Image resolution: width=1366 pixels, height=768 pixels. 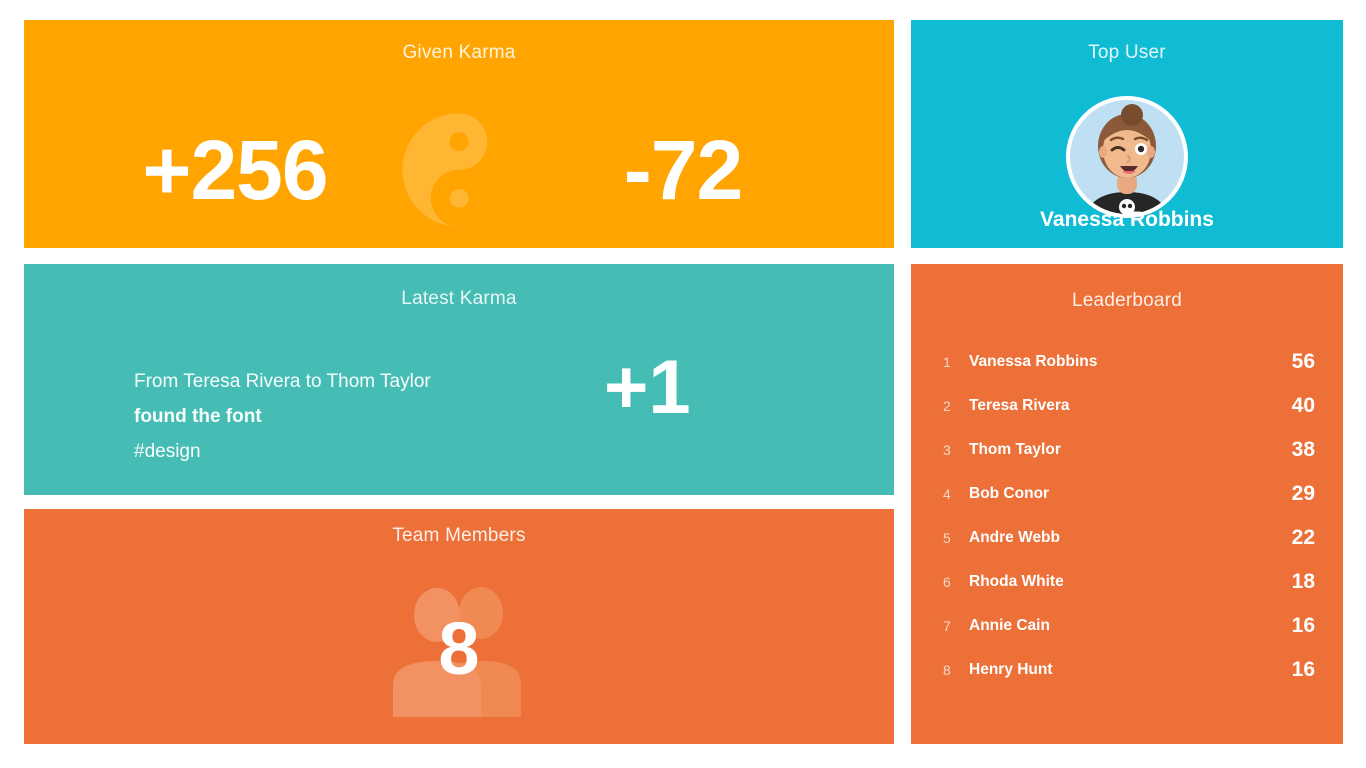 What do you see at coordinates (947, 406) in the screenshot?
I see `leaderboard-rank: 2` at bounding box center [947, 406].